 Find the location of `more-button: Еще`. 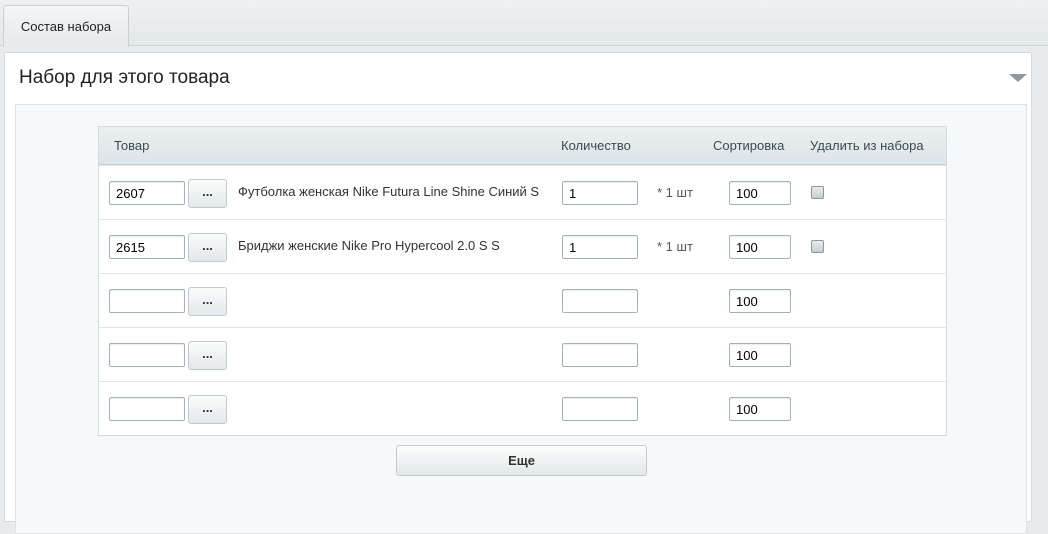

more-button: Еще is located at coordinates (521, 460).